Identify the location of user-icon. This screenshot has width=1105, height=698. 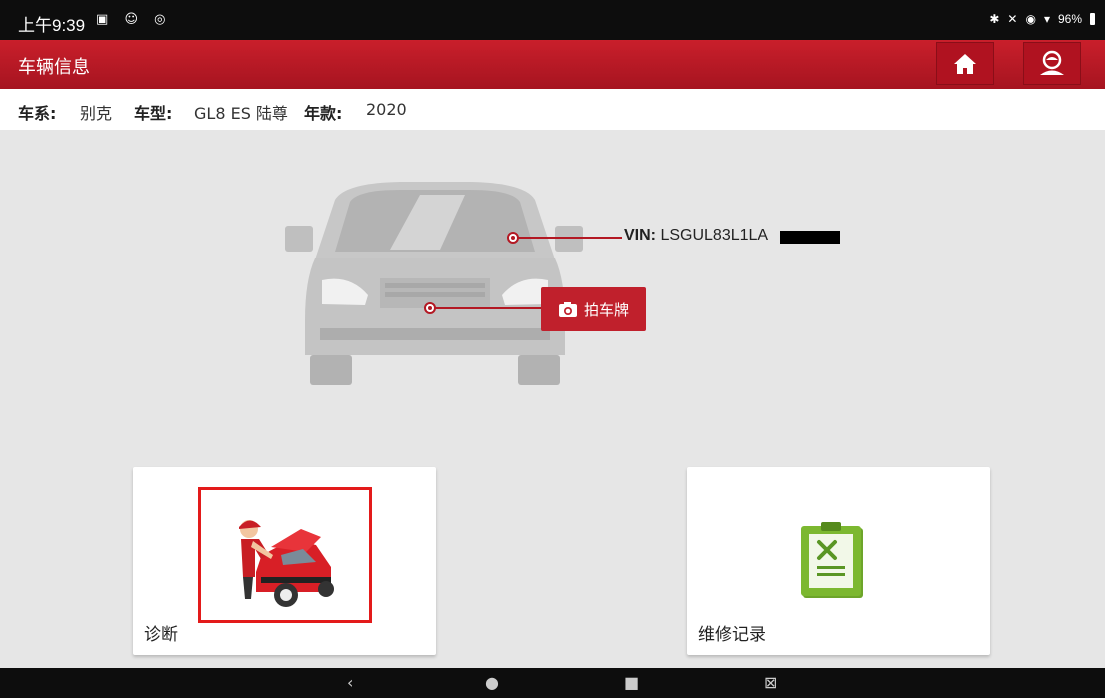
(1052, 62).